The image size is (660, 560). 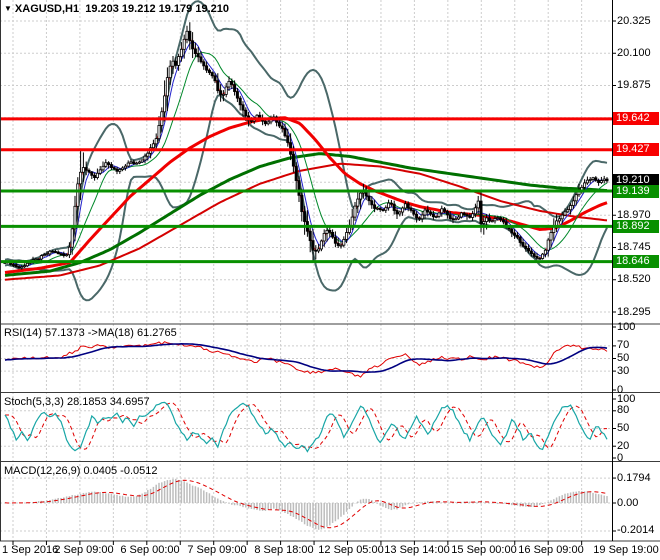 What do you see at coordinates (636, 119) in the screenshot?
I see `price-level-badge: 19.642` at bounding box center [636, 119].